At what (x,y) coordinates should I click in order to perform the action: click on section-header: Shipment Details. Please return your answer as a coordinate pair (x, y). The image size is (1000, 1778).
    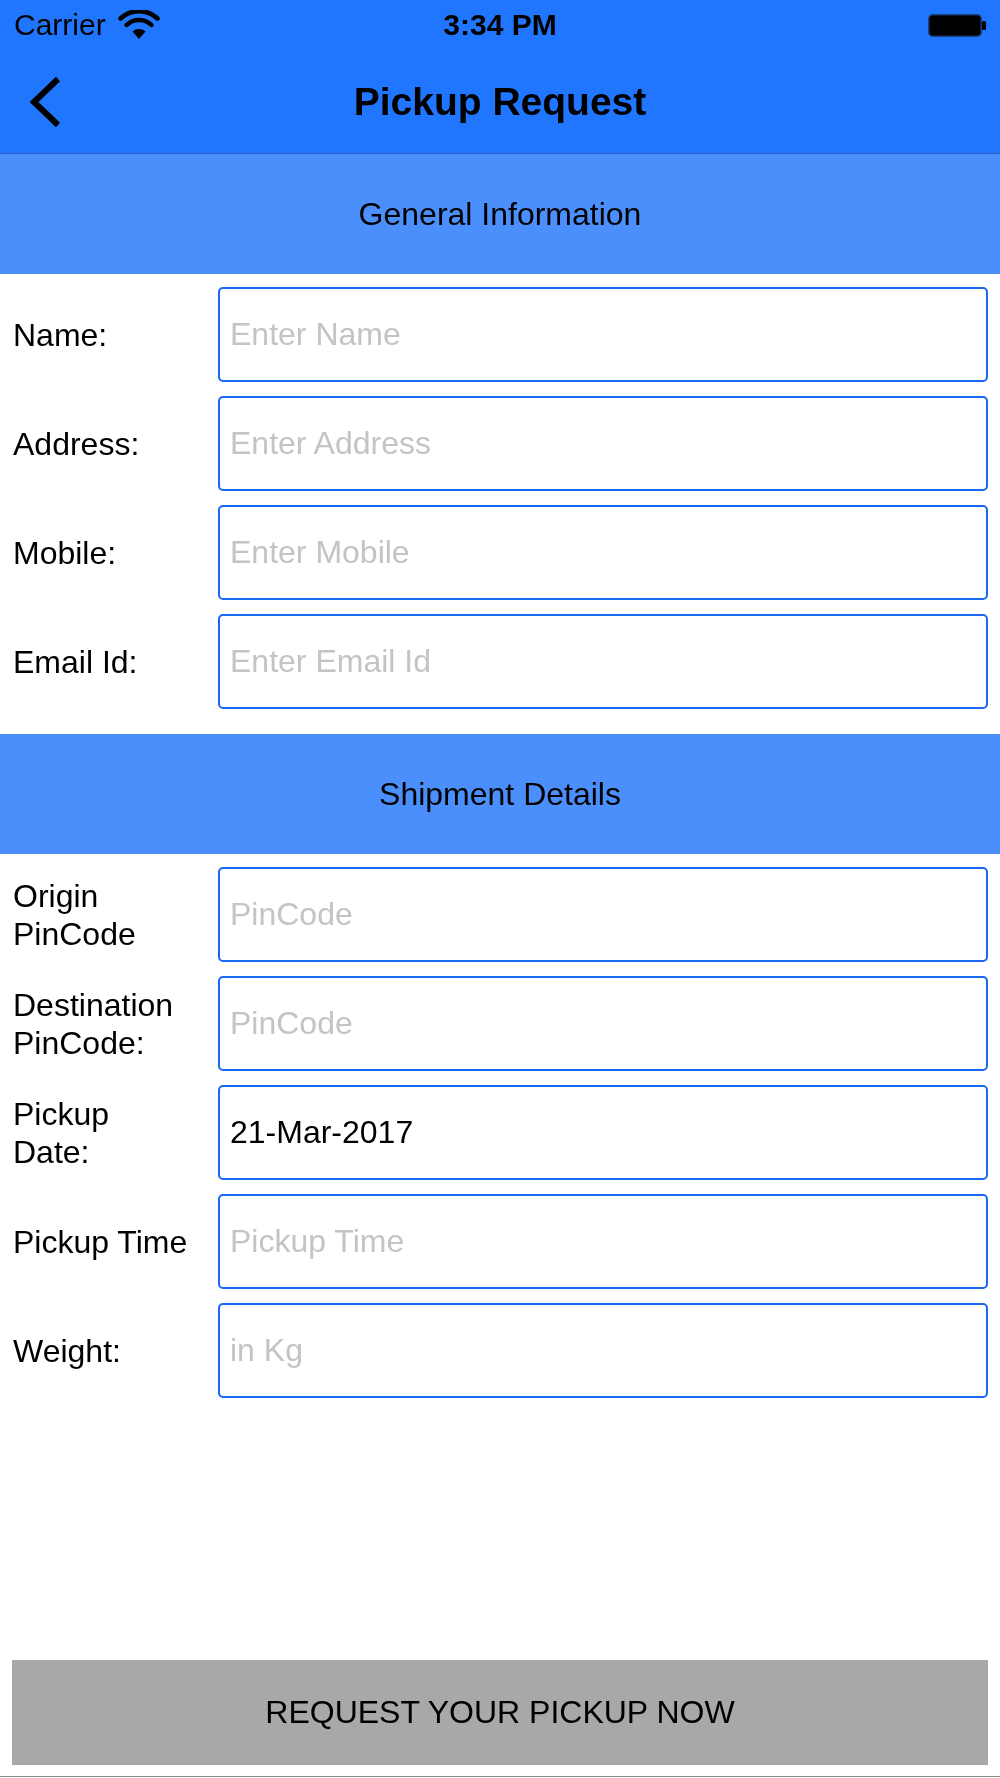
    Looking at the image, I should click on (500, 794).